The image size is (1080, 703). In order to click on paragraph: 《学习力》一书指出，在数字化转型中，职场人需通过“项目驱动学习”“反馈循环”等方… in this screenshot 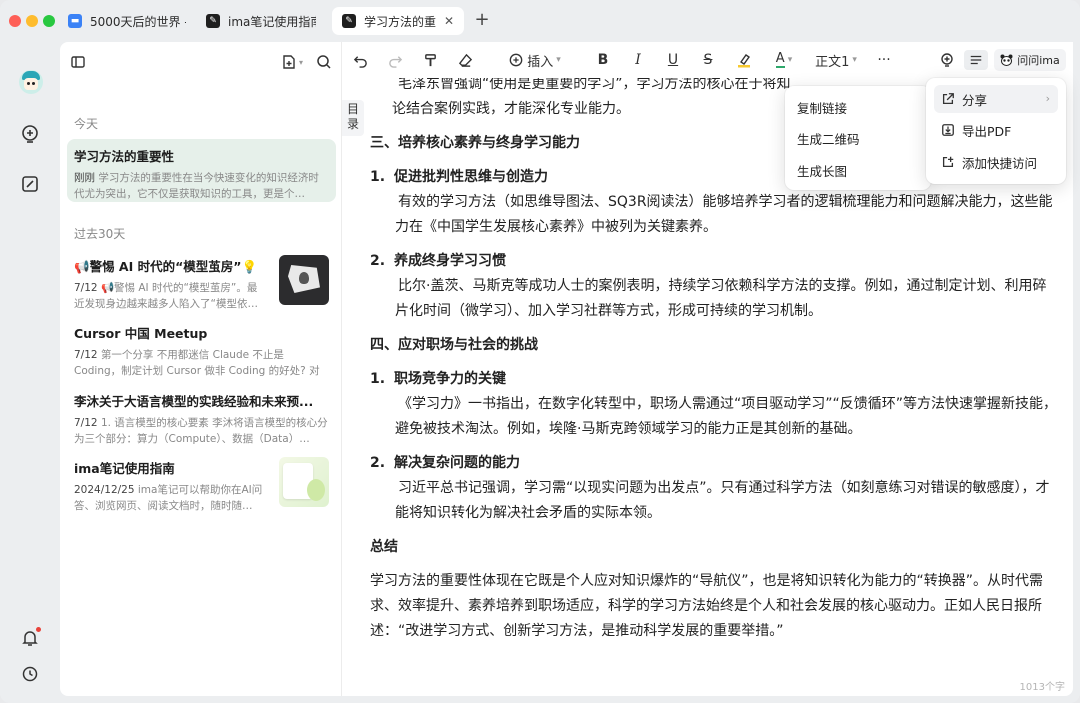, I will do `click(726, 416)`.